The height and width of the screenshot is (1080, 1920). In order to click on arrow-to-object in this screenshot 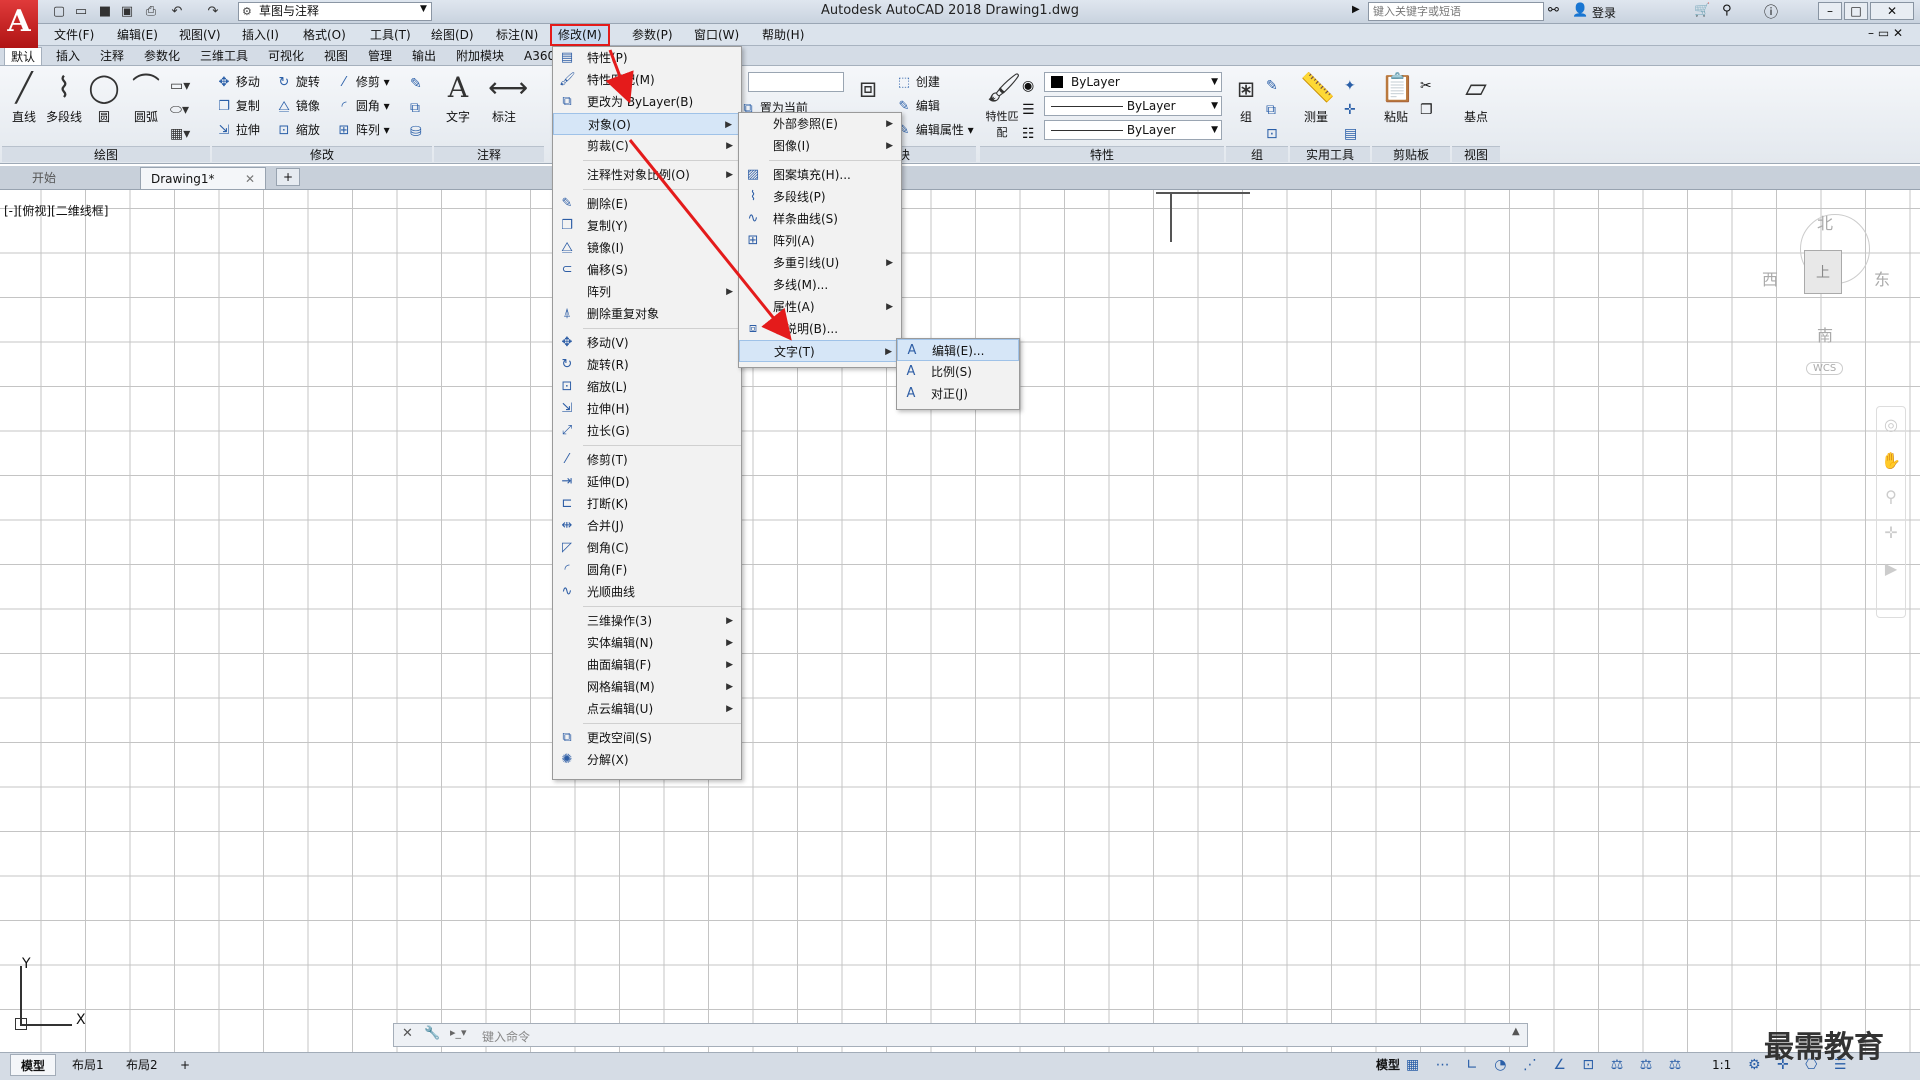, I will do `click(619, 76)`.